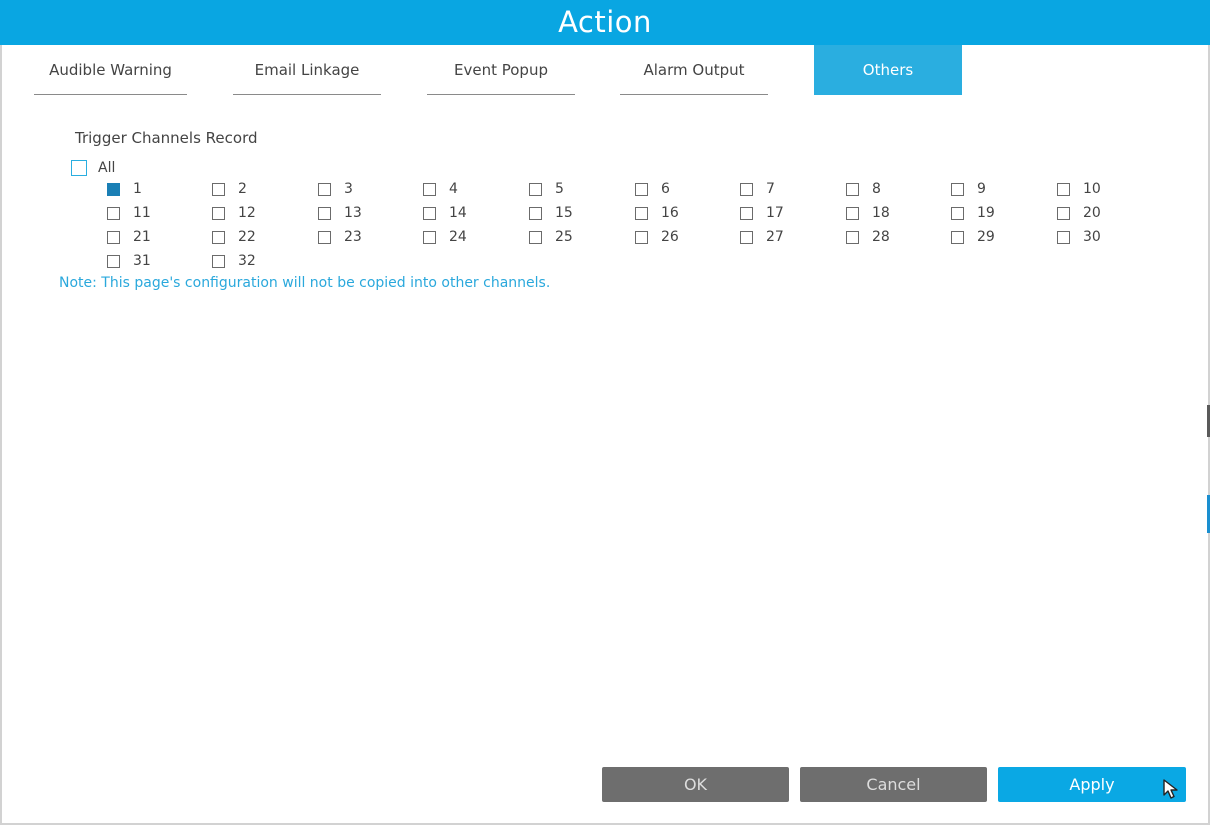  Describe the element at coordinates (957, 237) in the screenshot. I see `channel-29-checkbox` at that location.